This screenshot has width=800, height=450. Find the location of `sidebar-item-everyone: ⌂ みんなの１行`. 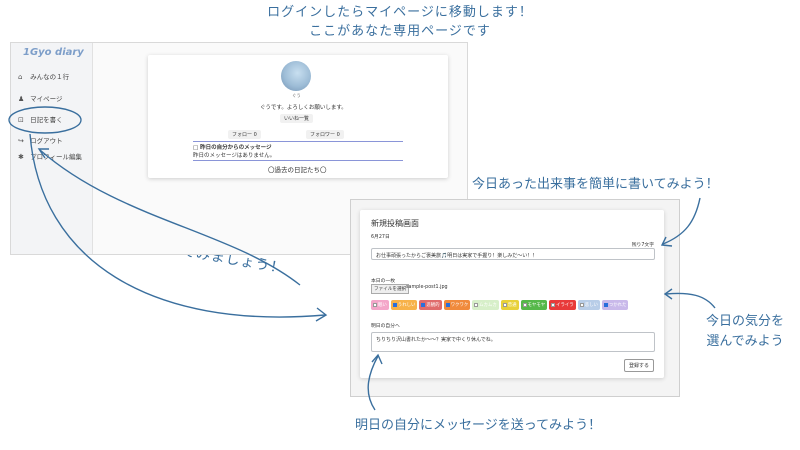

sidebar-item-everyone: ⌂ みんなの１行 is located at coordinates (43, 76).